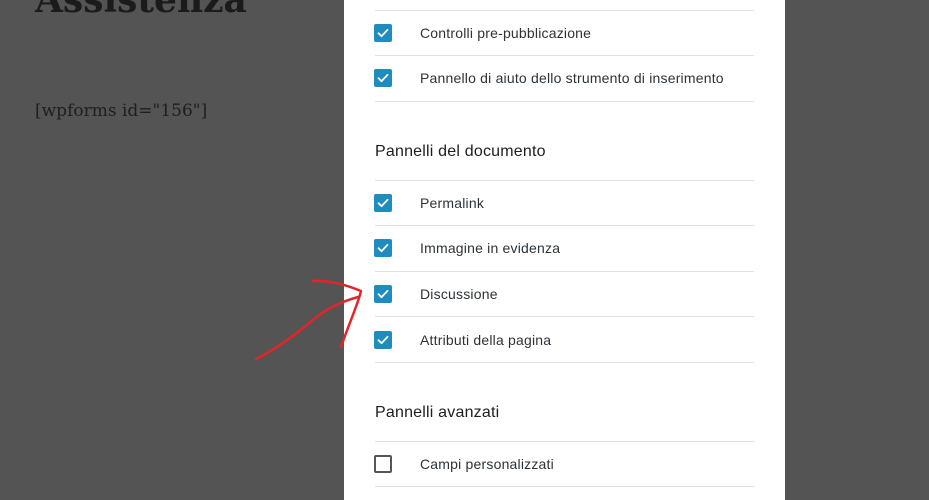 The height and width of the screenshot is (500, 929). I want to click on option-pre-publish-checks: Controlli pre-pubblicazione, so click(564, 33).